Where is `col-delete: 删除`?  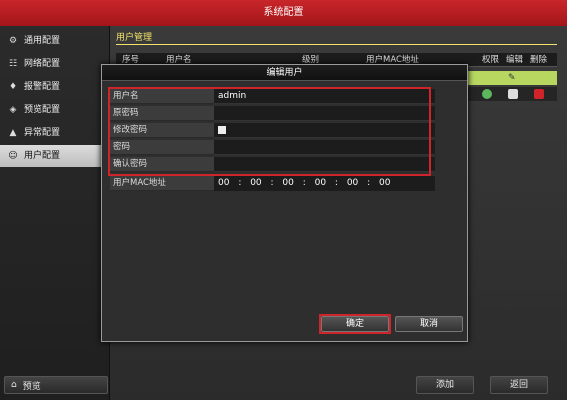 col-delete: 删除 is located at coordinates (539, 60).